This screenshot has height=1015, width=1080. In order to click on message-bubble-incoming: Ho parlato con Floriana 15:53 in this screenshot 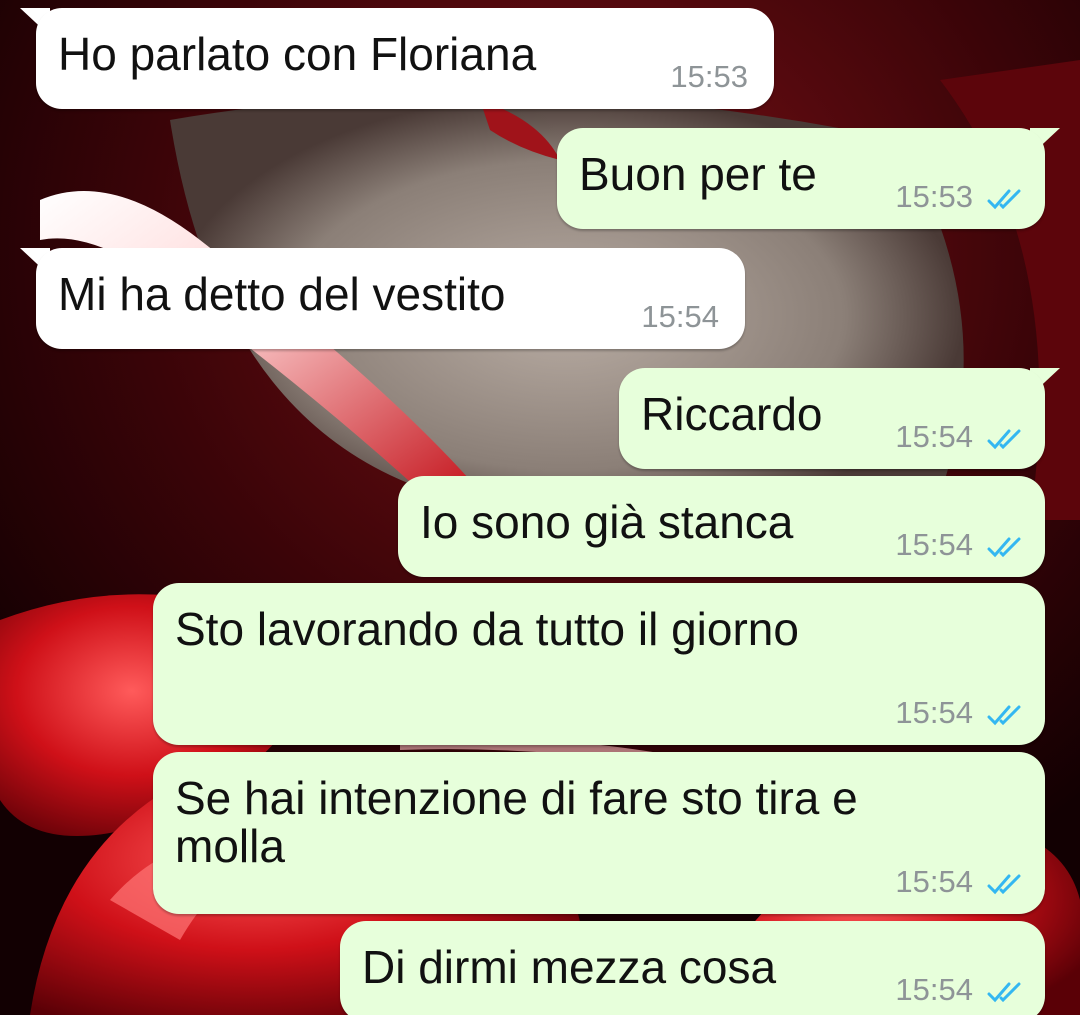, I will do `click(405, 58)`.